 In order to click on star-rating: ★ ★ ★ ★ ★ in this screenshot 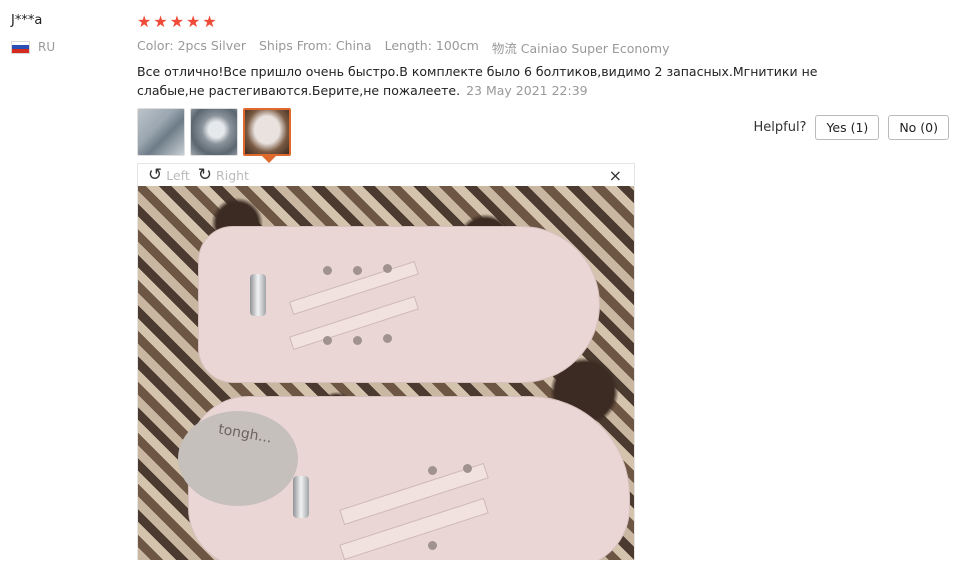, I will do `click(177, 22)`.